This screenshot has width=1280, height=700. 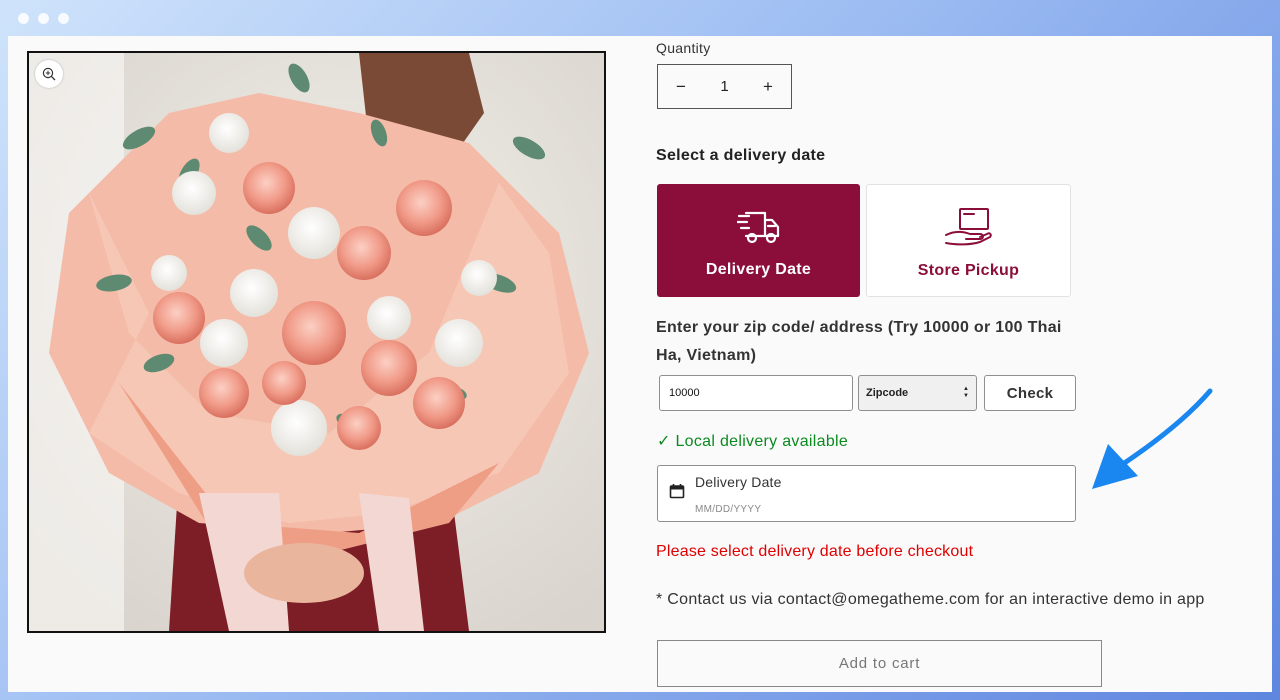 I want to click on window-dot-minimize, so click(x=43, y=18).